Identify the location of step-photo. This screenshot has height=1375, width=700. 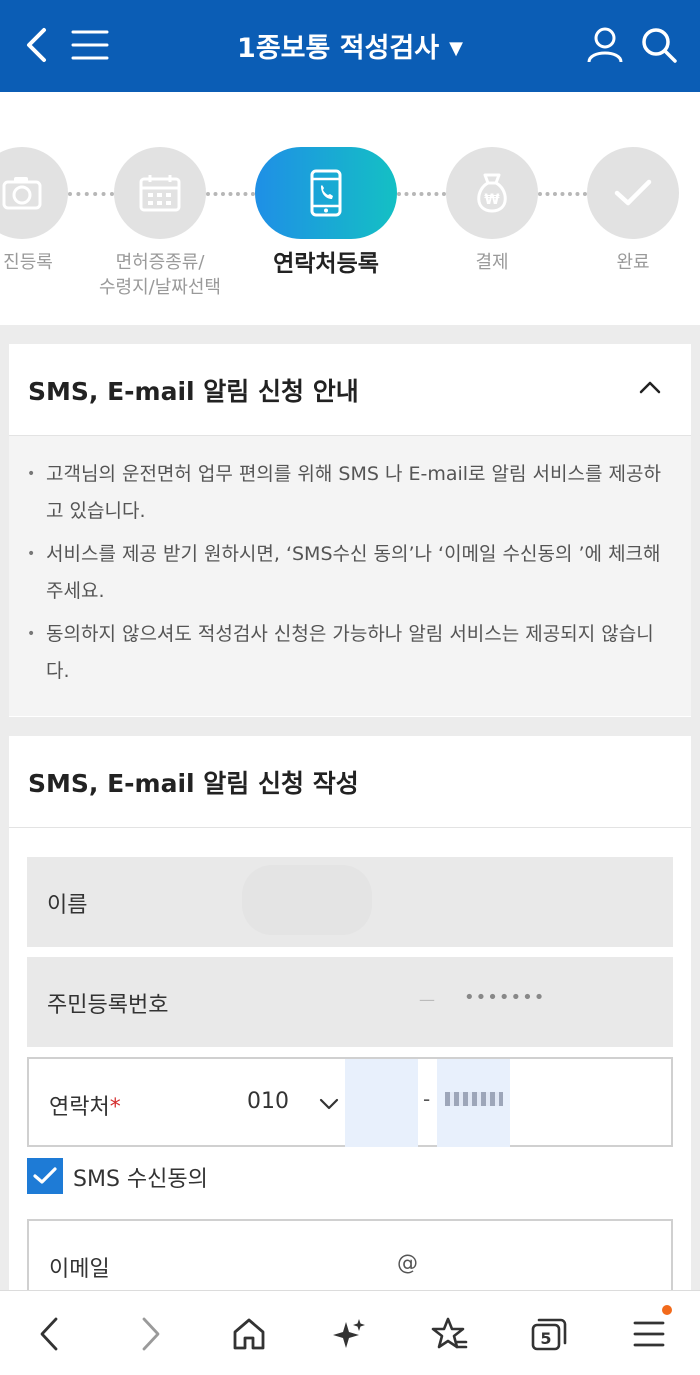
(34, 193).